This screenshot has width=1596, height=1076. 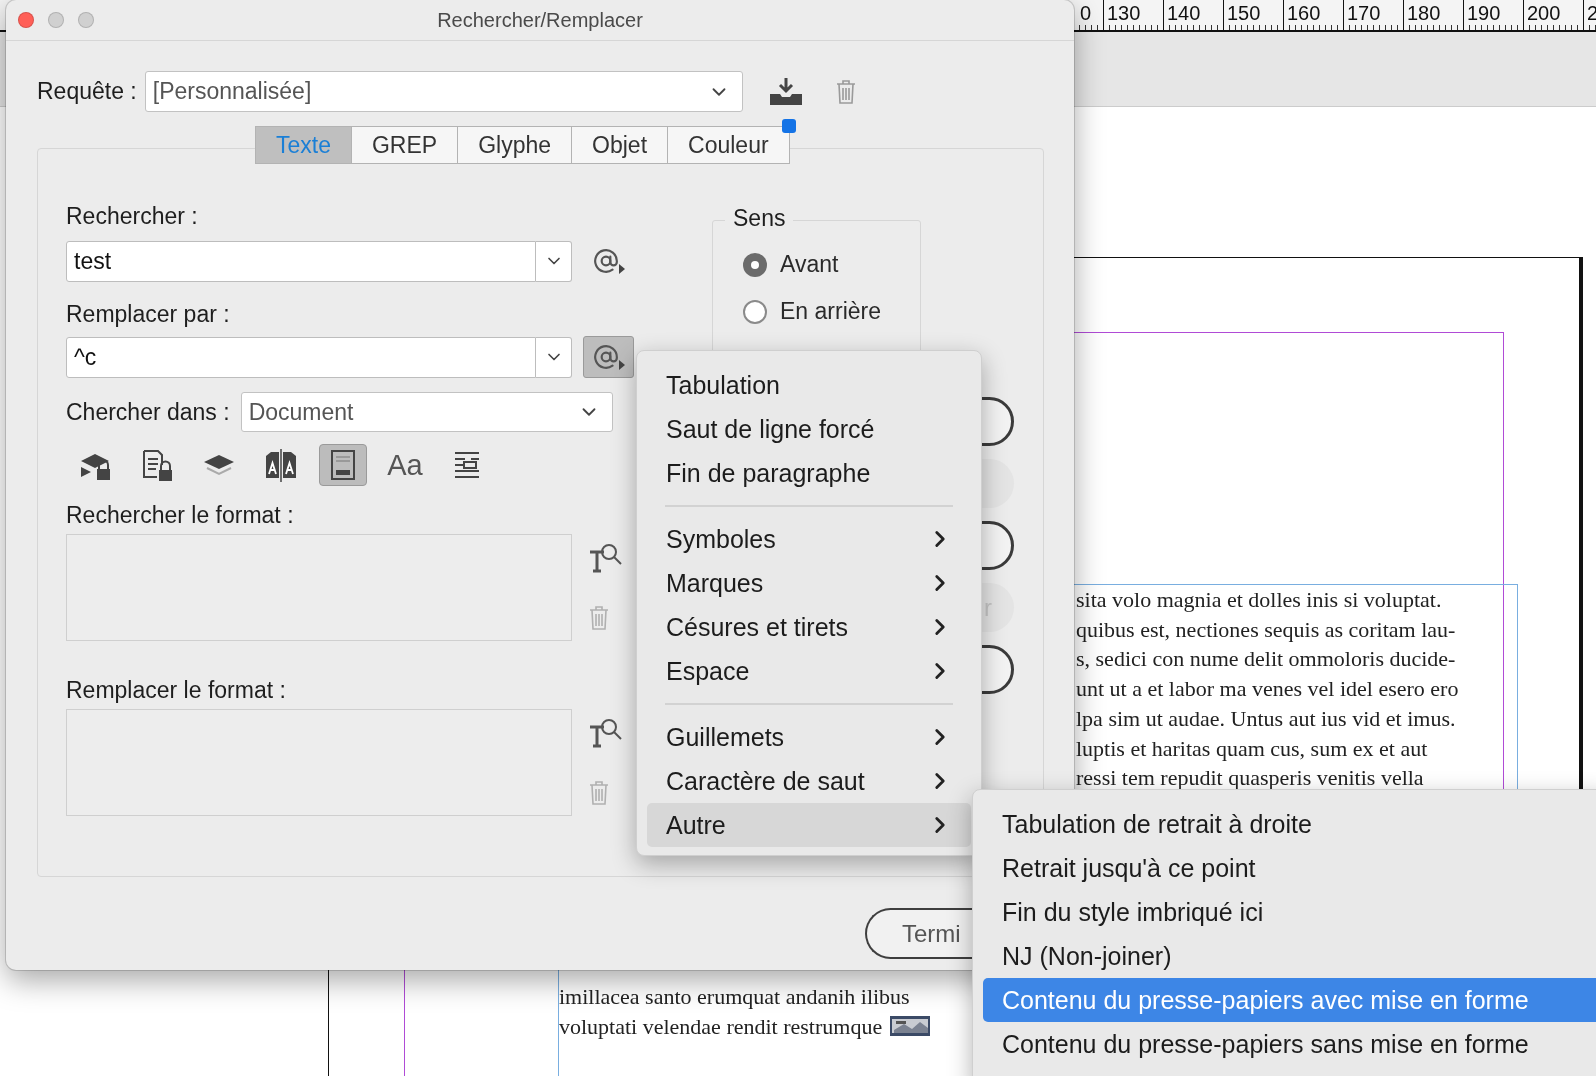 I want to click on text-line: imillacea santo erumquat andanih ilibus, so click(x=734, y=996).